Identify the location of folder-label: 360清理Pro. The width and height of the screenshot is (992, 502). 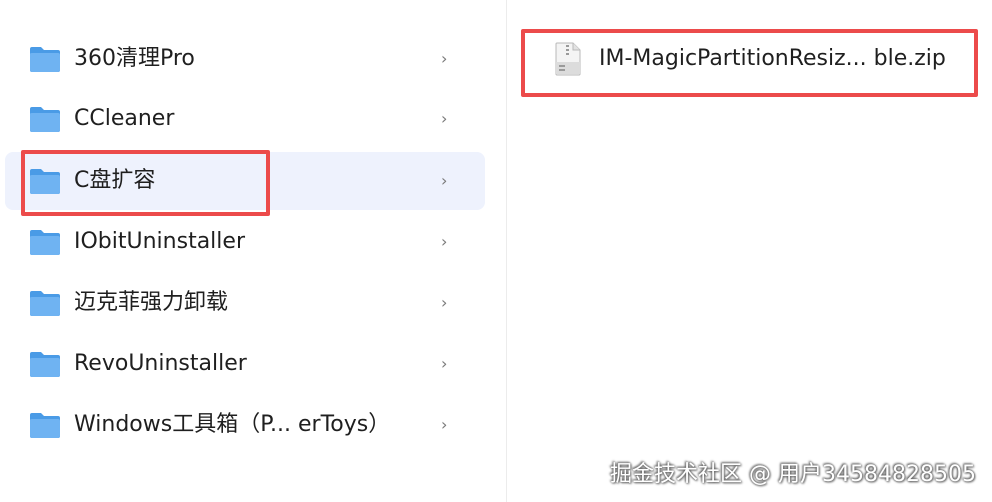
(134, 58).